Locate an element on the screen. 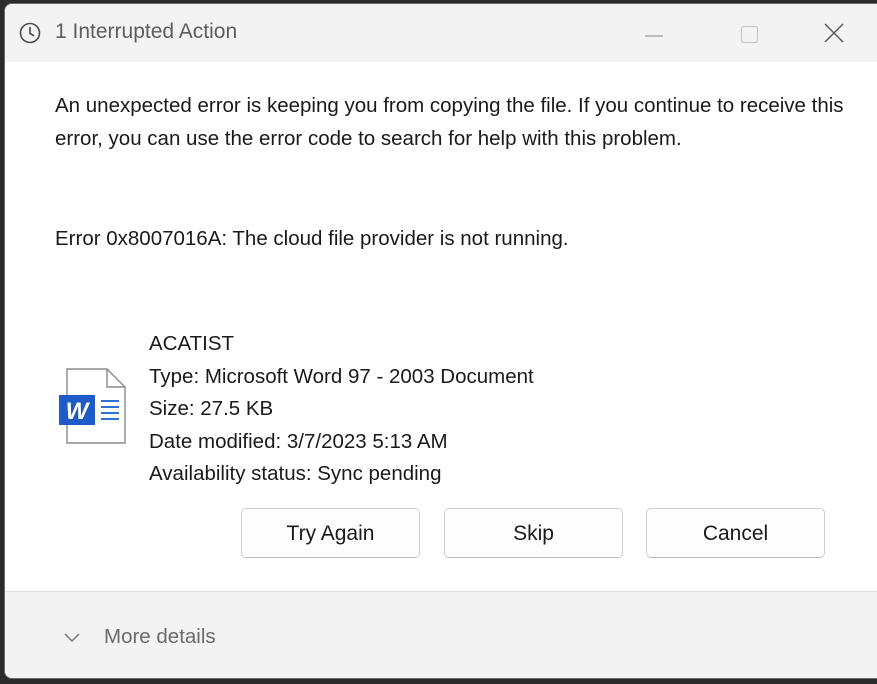 The image size is (877, 684). clock-icon is located at coordinates (30, 33).